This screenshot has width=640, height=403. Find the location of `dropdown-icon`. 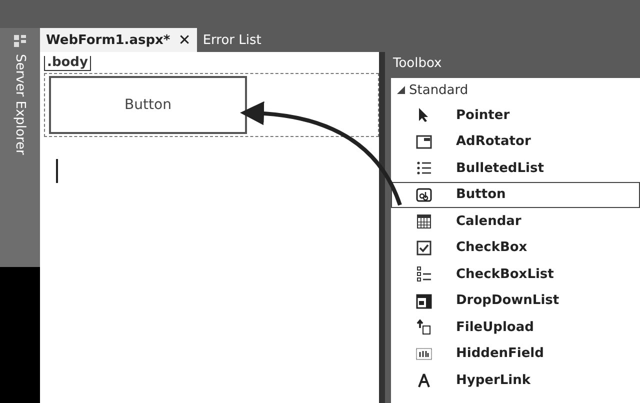

dropdown-icon is located at coordinates (424, 300).